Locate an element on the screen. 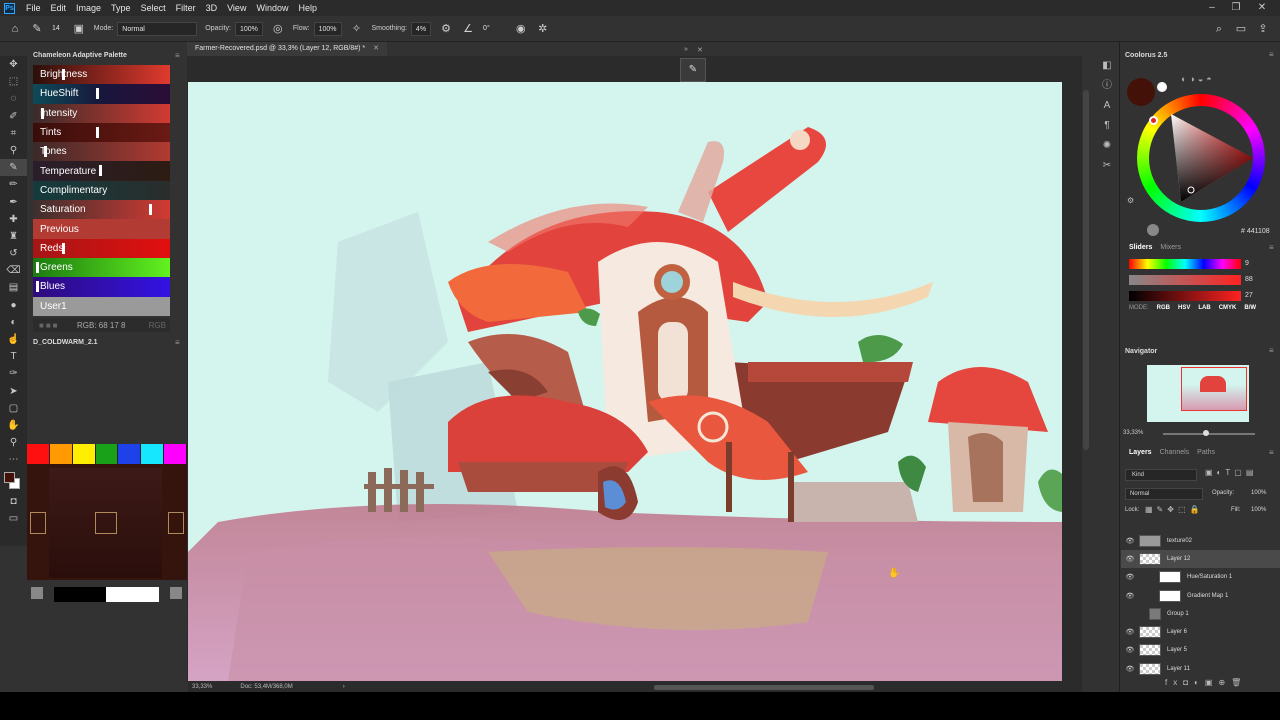 The width and height of the screenshot is (1280, 720). hand-tool-icon: ✋ is located at coordinates (13, 425).